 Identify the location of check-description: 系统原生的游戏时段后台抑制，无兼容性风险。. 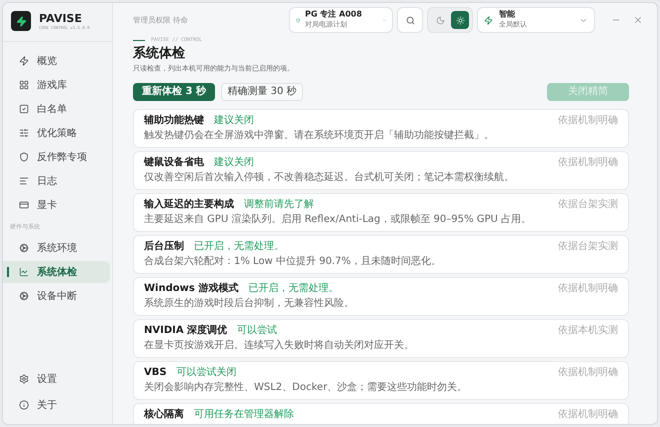
(249, 303).